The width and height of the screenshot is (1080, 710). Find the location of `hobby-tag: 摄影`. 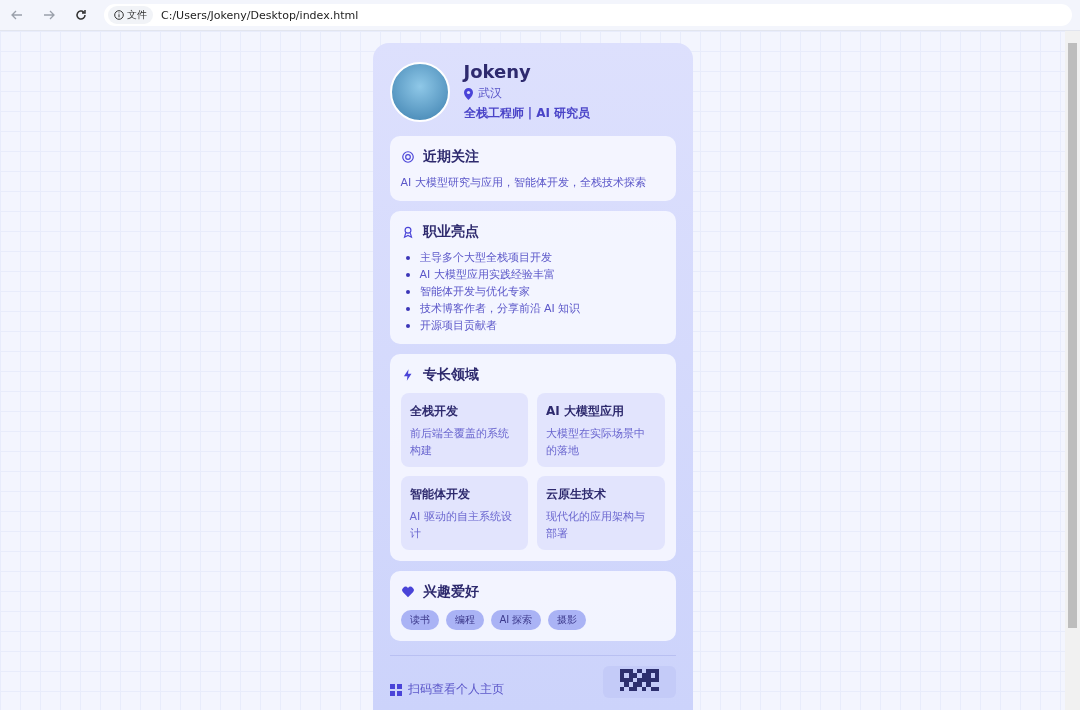

hobby-tag: 摄影 is located at coordinates (567, 620).